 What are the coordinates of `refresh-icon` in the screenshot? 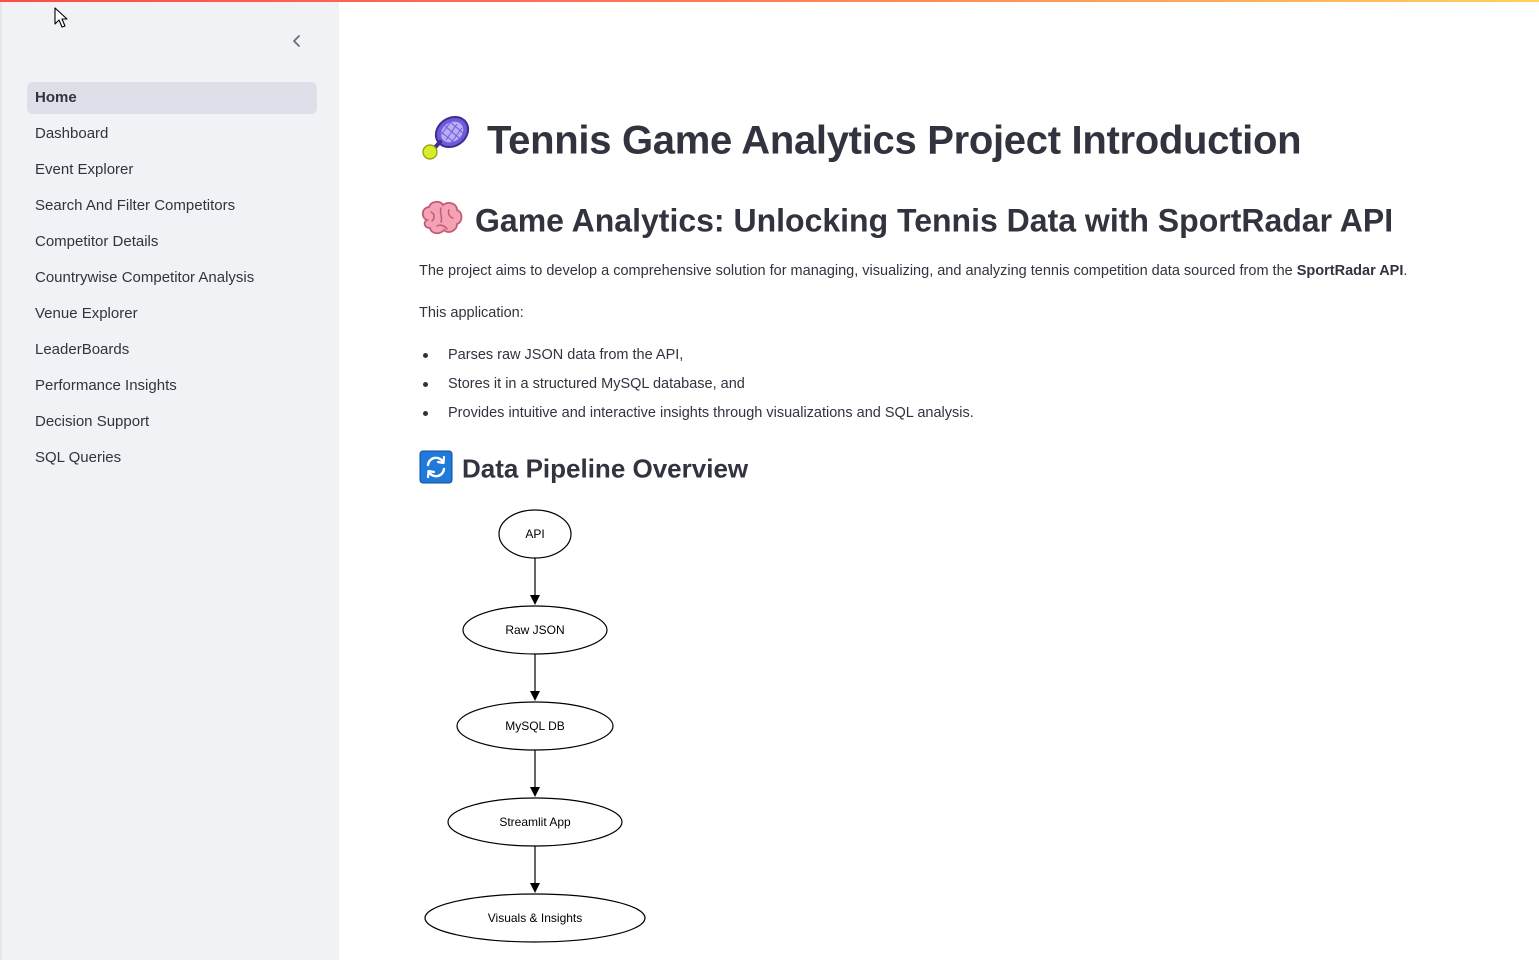 It's located at (436, 470).